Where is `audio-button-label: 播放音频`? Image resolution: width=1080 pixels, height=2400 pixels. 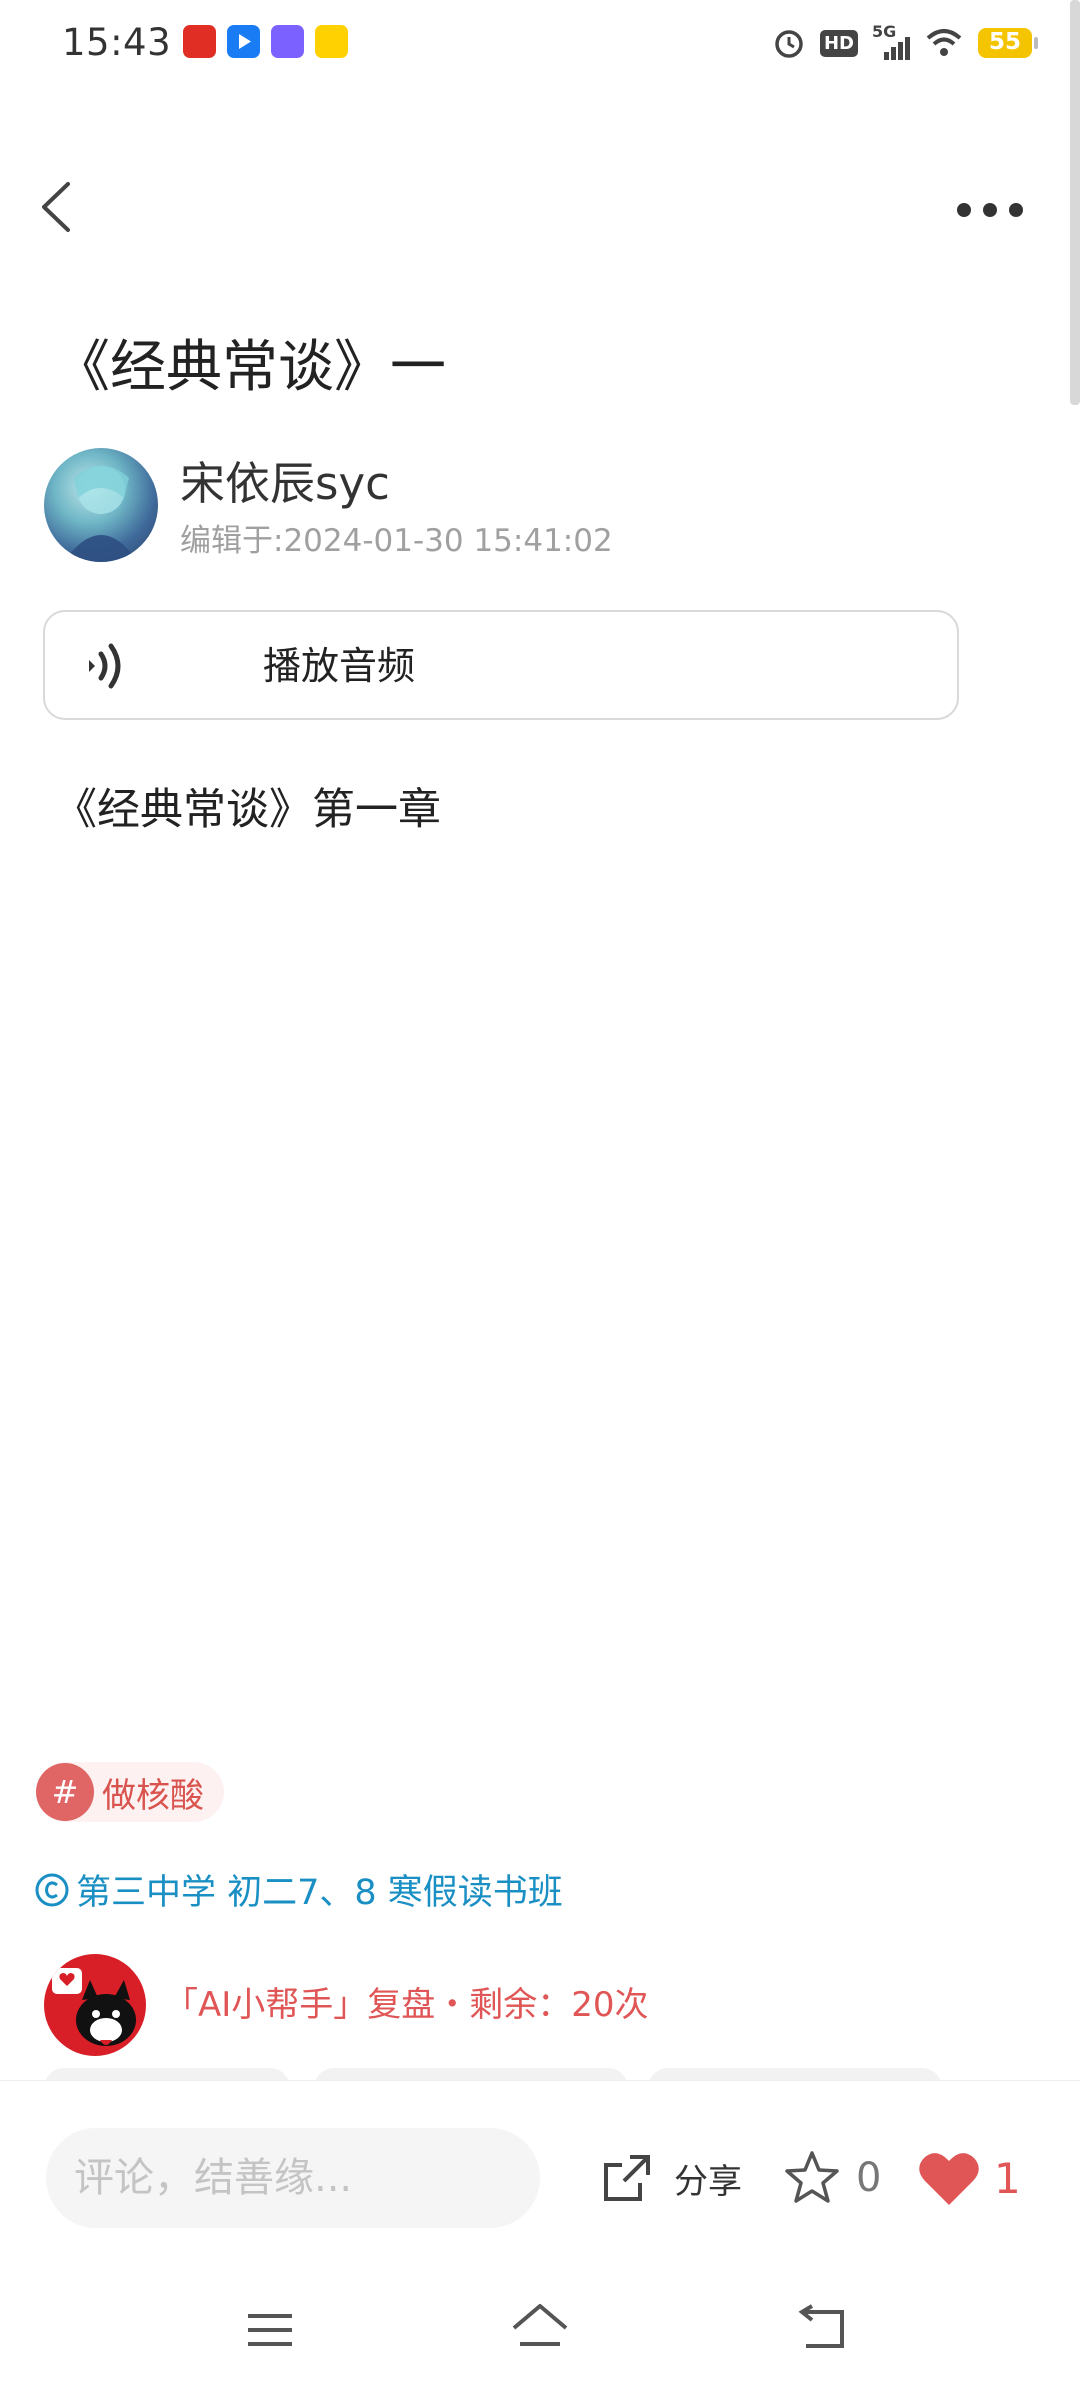
audio-button-label: 播放音频 is located at coordinates (339, 666).